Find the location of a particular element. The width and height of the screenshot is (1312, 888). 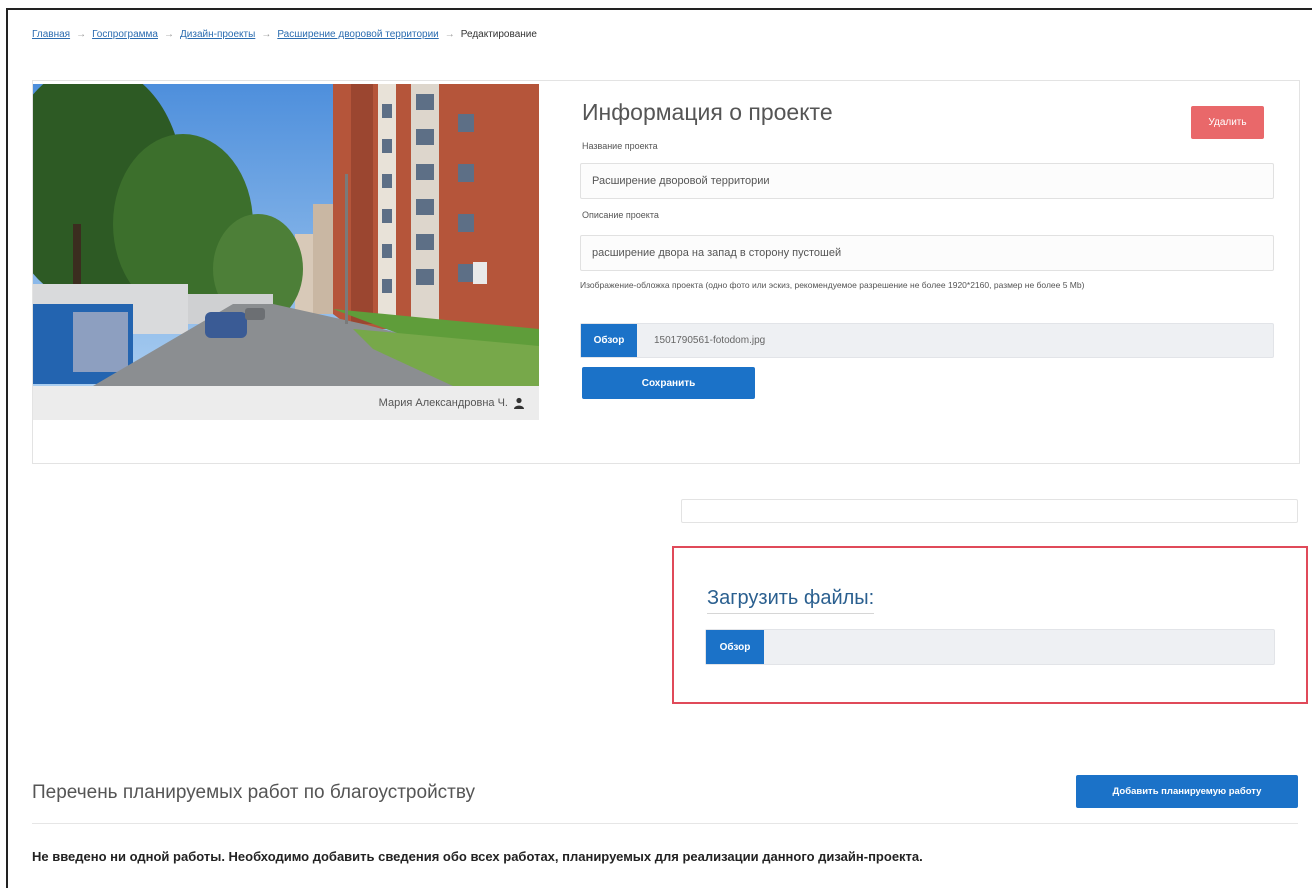

empty-panel is located at coordinates (989, 511).